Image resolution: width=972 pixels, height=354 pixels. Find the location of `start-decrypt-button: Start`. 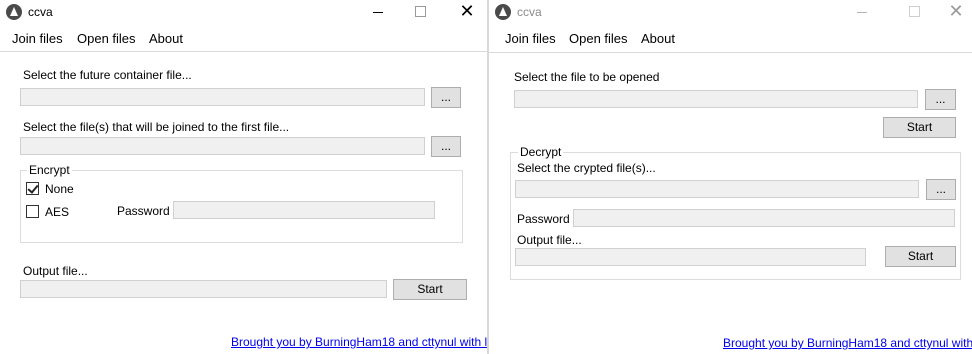

start-decrypt-button: Start is located at coordinates (920, 256).